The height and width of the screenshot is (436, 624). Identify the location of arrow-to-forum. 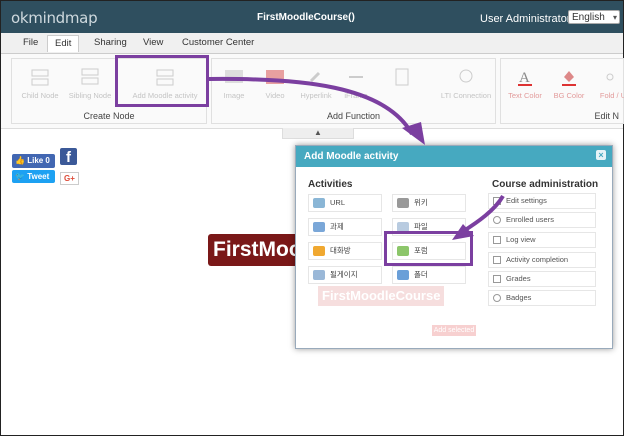
(482, 214).